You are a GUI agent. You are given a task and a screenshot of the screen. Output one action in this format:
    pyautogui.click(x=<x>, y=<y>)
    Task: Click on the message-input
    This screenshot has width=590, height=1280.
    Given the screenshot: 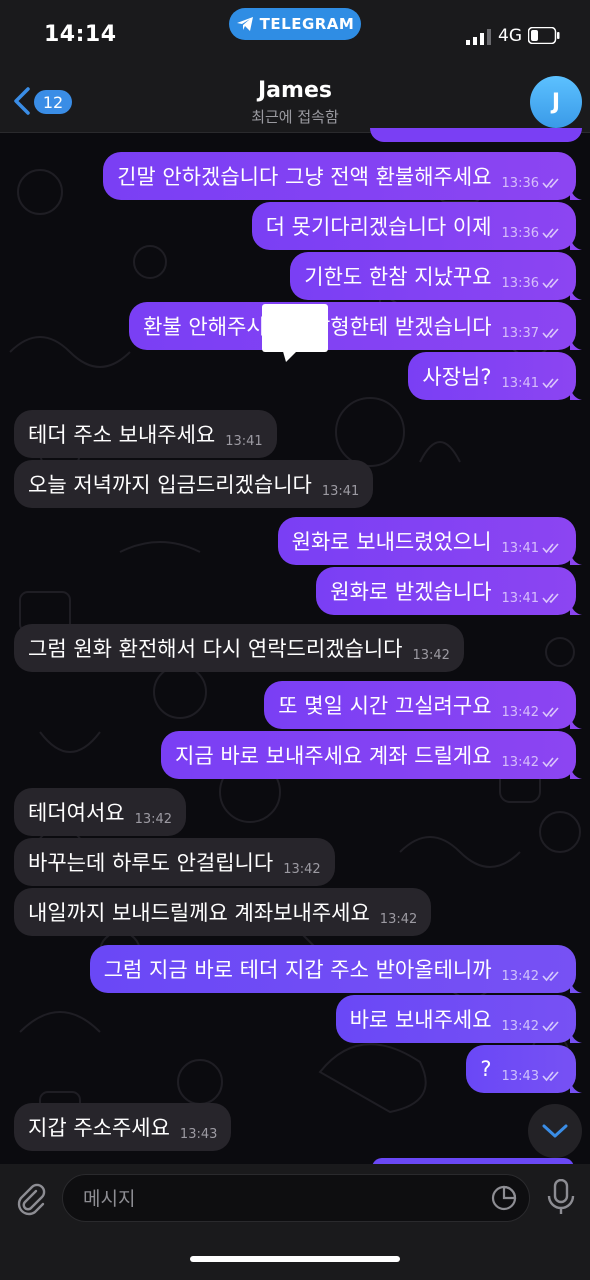 What is the action you would take?
    pyautogui.click(x=283, y=1199)
    